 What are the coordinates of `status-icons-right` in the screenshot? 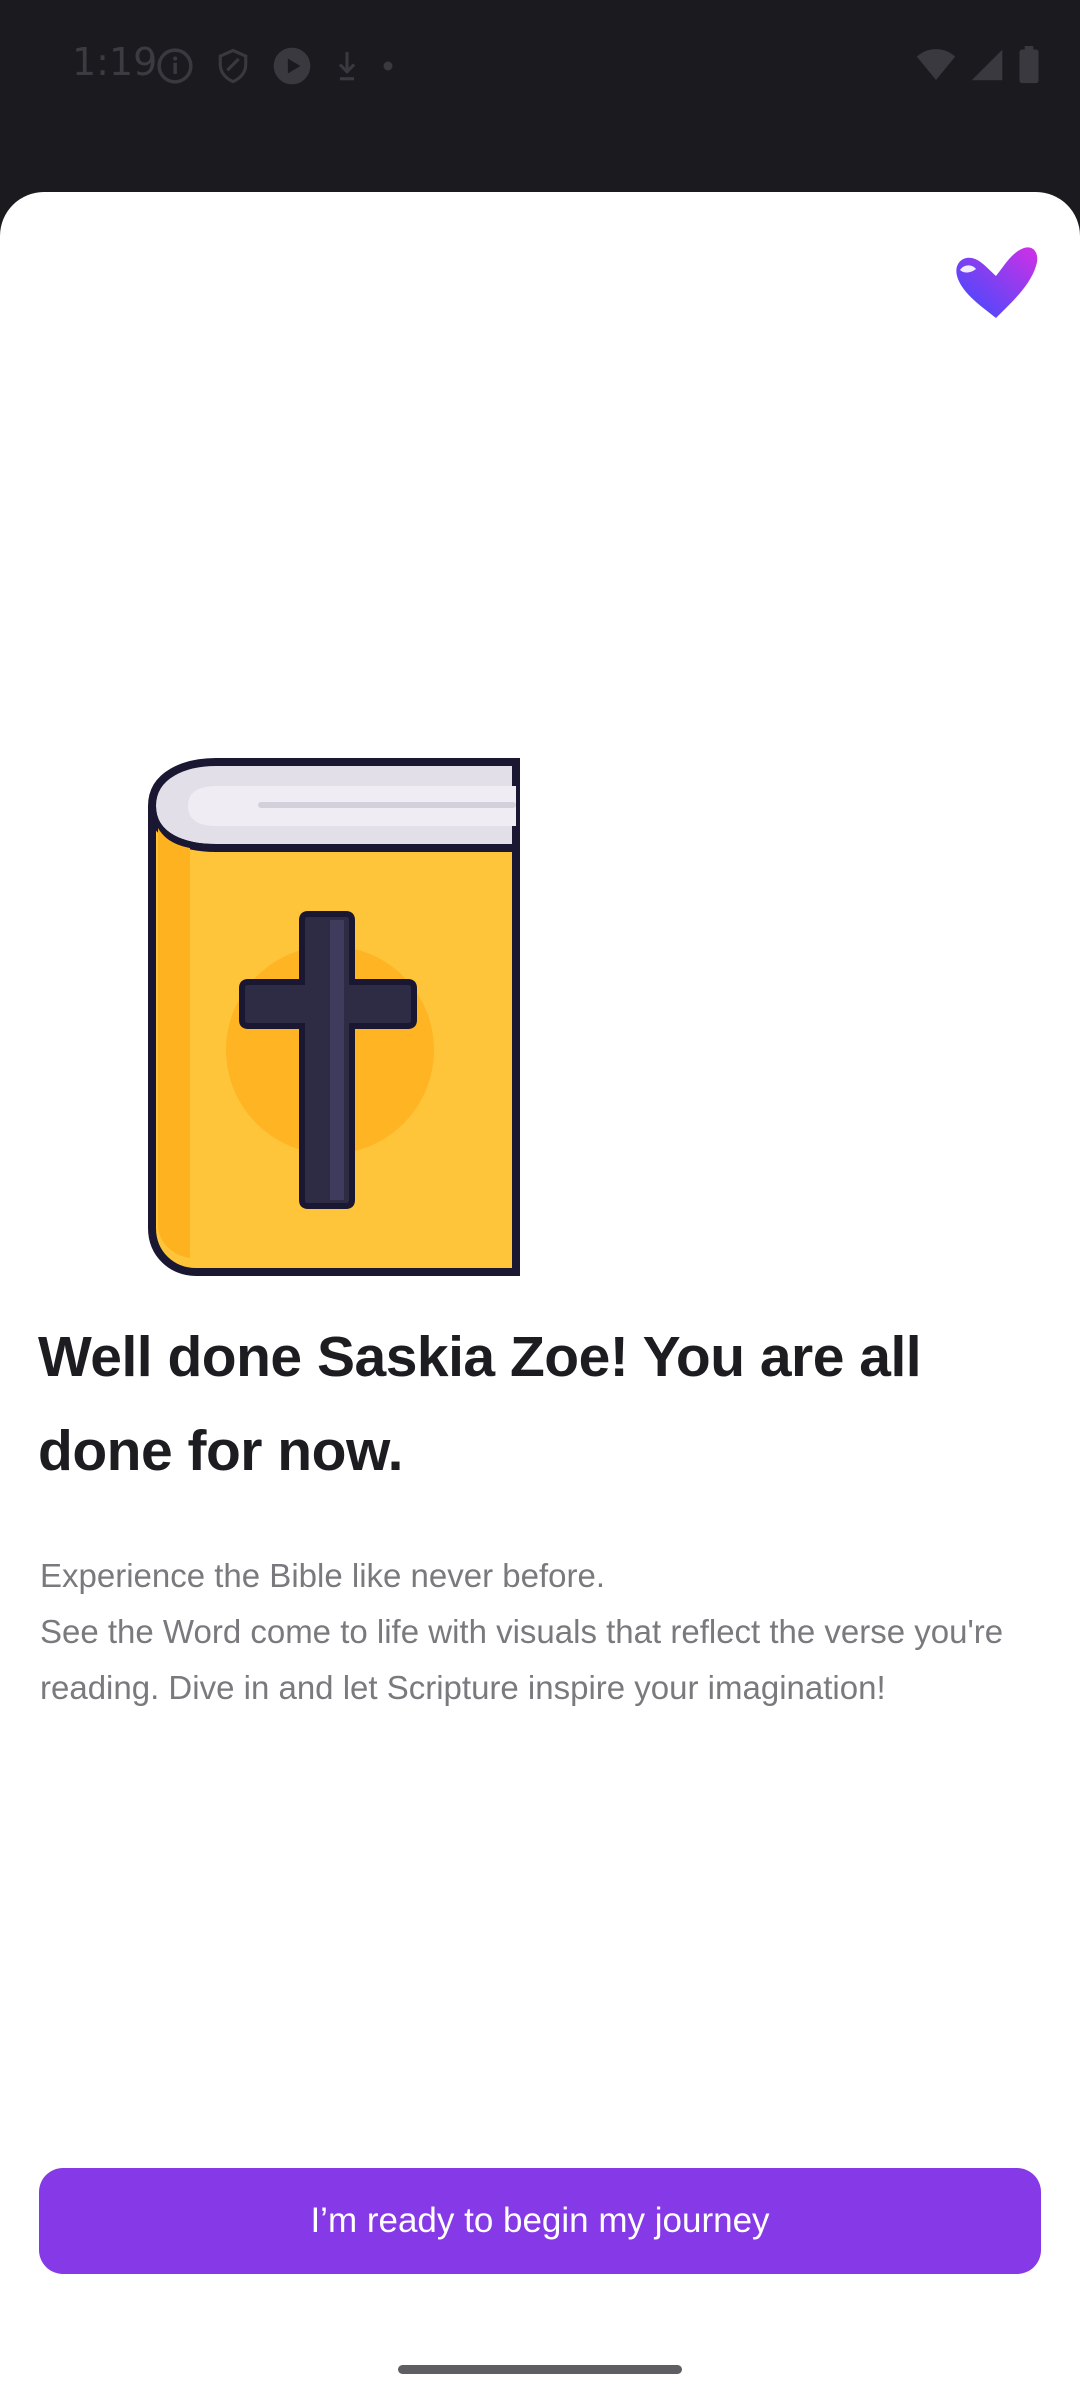 It's located at (978, 65).